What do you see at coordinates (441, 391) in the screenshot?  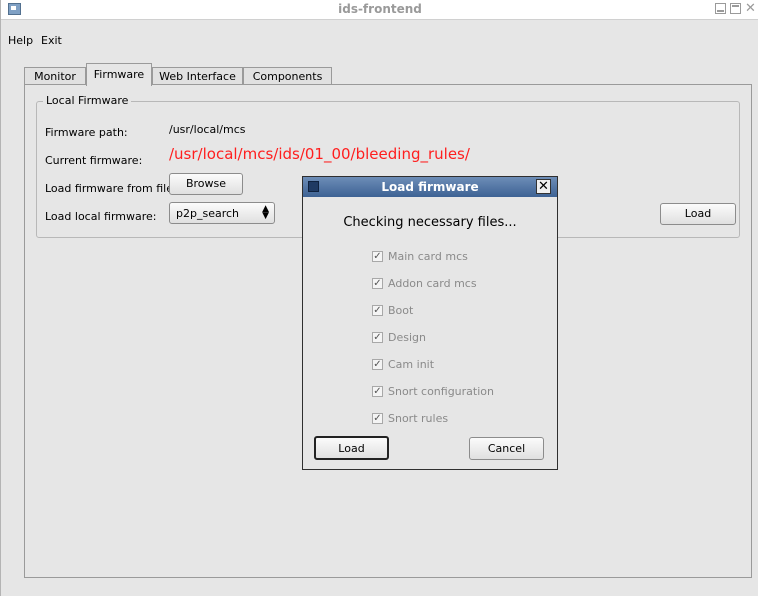 I see `check-label: Snort configuration` at bounding box center [441, 391].